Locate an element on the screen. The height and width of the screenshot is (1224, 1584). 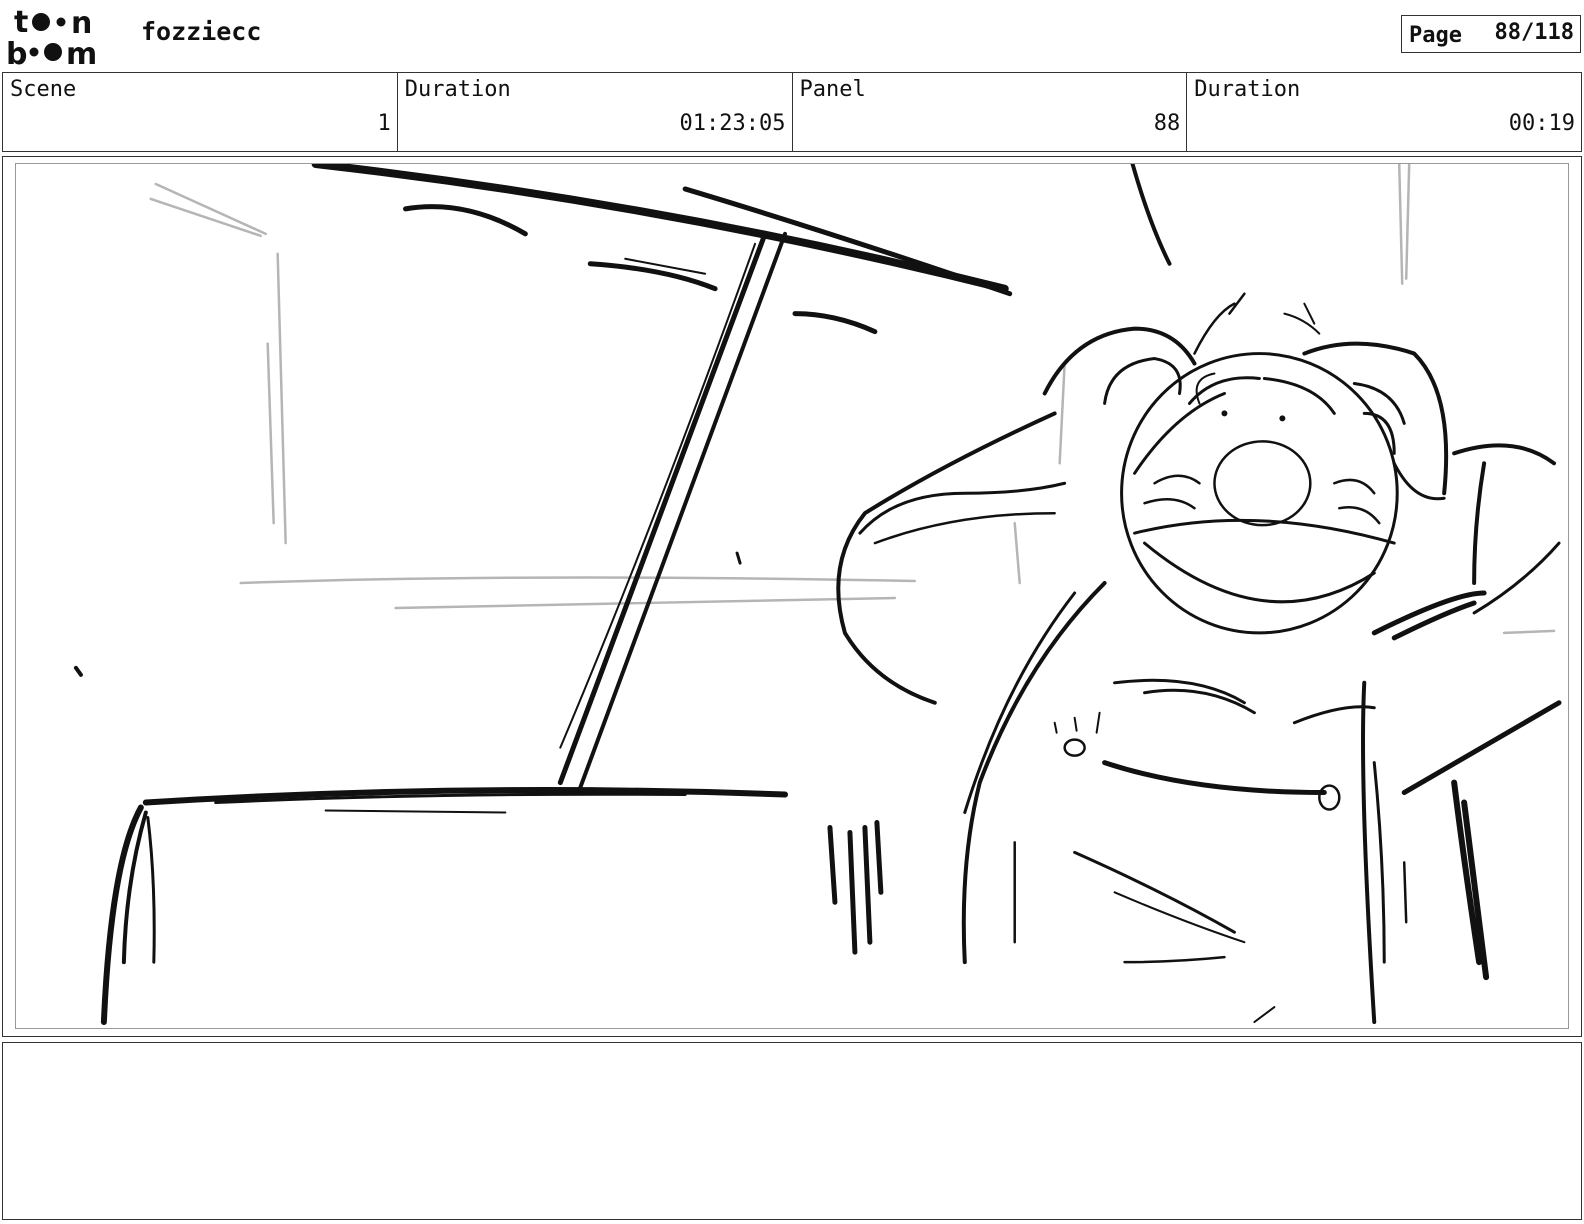
svg-text: b is located at coordinates (16, 52).